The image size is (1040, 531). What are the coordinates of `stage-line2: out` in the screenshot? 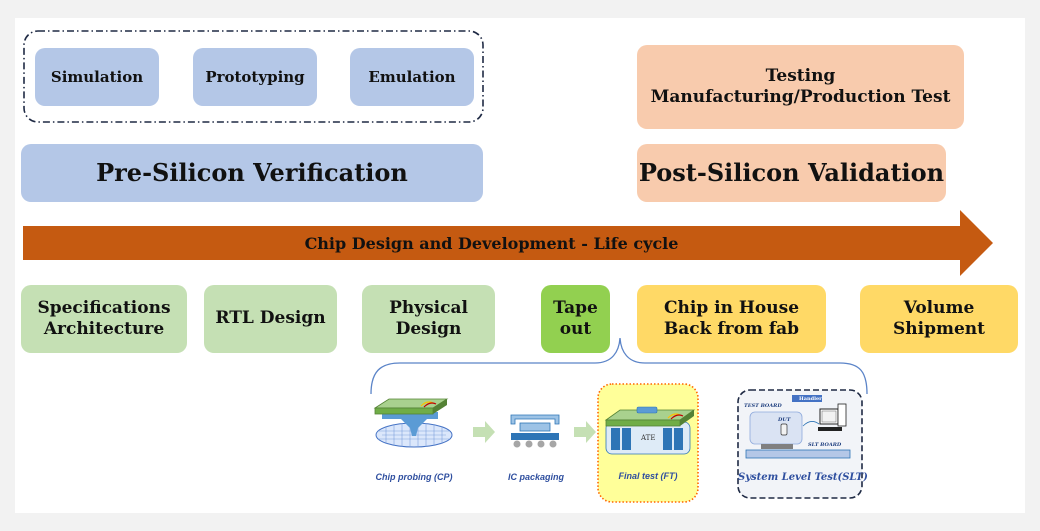 It's located at (575, 329).